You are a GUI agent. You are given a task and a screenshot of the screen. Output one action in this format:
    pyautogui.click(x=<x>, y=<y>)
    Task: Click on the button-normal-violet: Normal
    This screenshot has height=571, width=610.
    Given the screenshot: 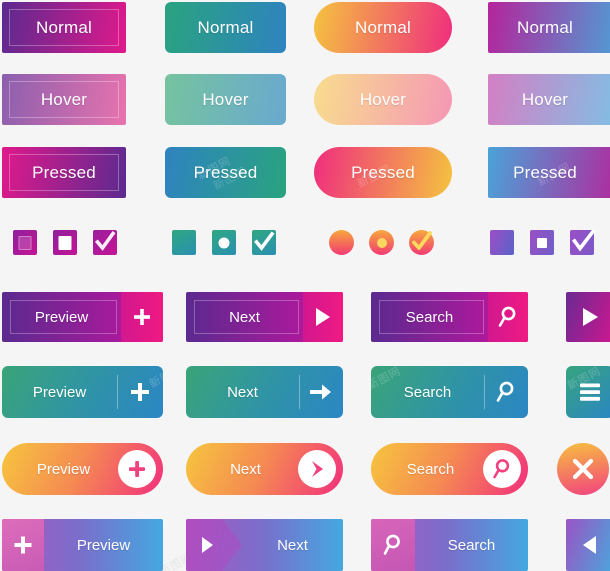 What is the action you would take?
    pyautogui.click(x=549, y=27)
    